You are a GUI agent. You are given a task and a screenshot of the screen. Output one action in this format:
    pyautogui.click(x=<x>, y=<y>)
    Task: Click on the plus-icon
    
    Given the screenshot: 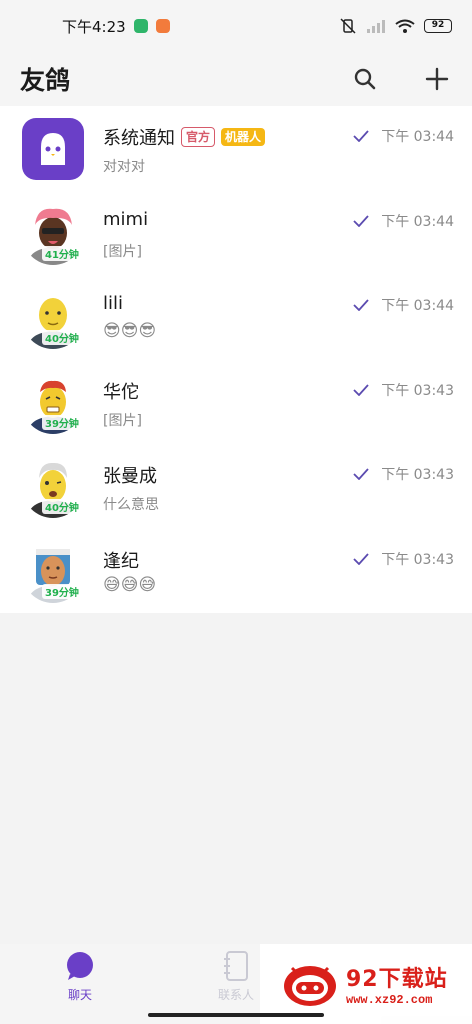 What is the action you would take?
    pyautogui.click(x=437, y=79)
    